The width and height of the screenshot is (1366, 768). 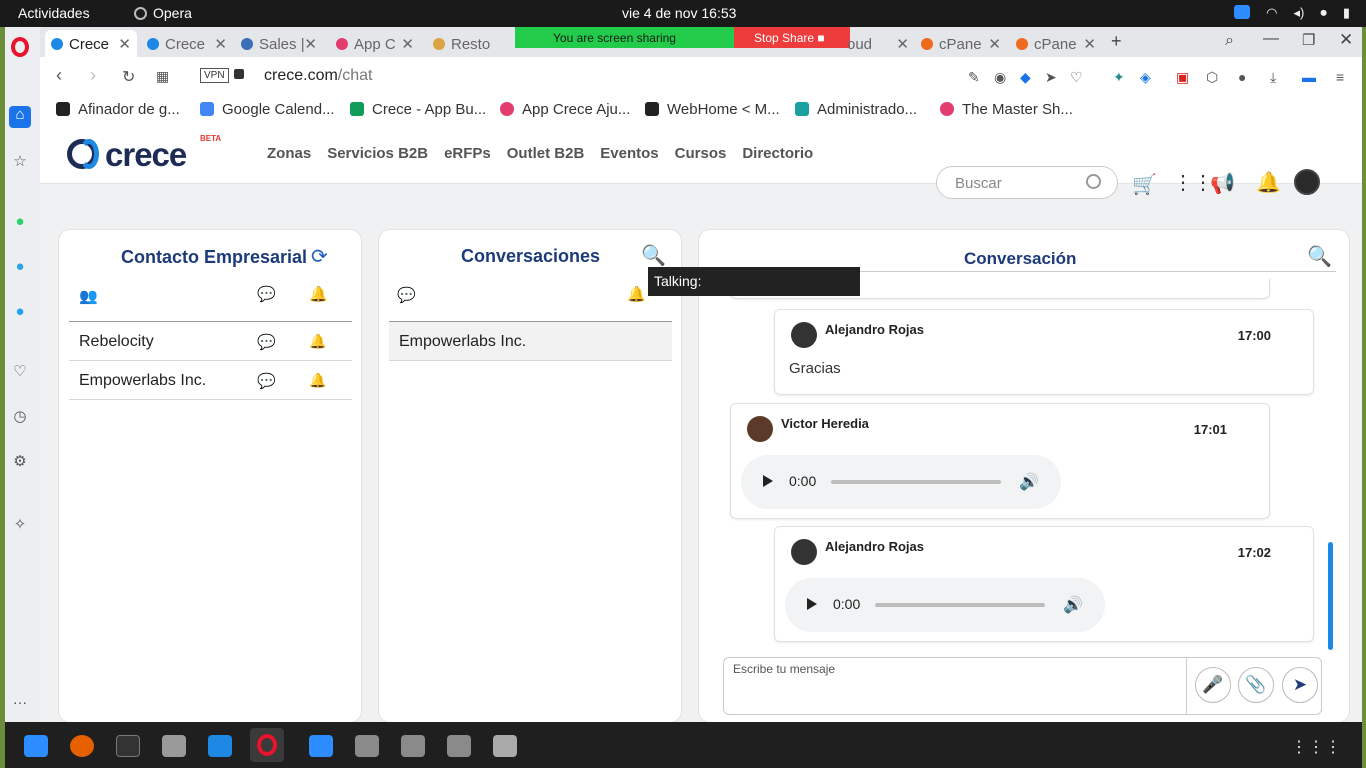 I want to click on search-messages-icon: 🔍, so click(x=1319, y=256).